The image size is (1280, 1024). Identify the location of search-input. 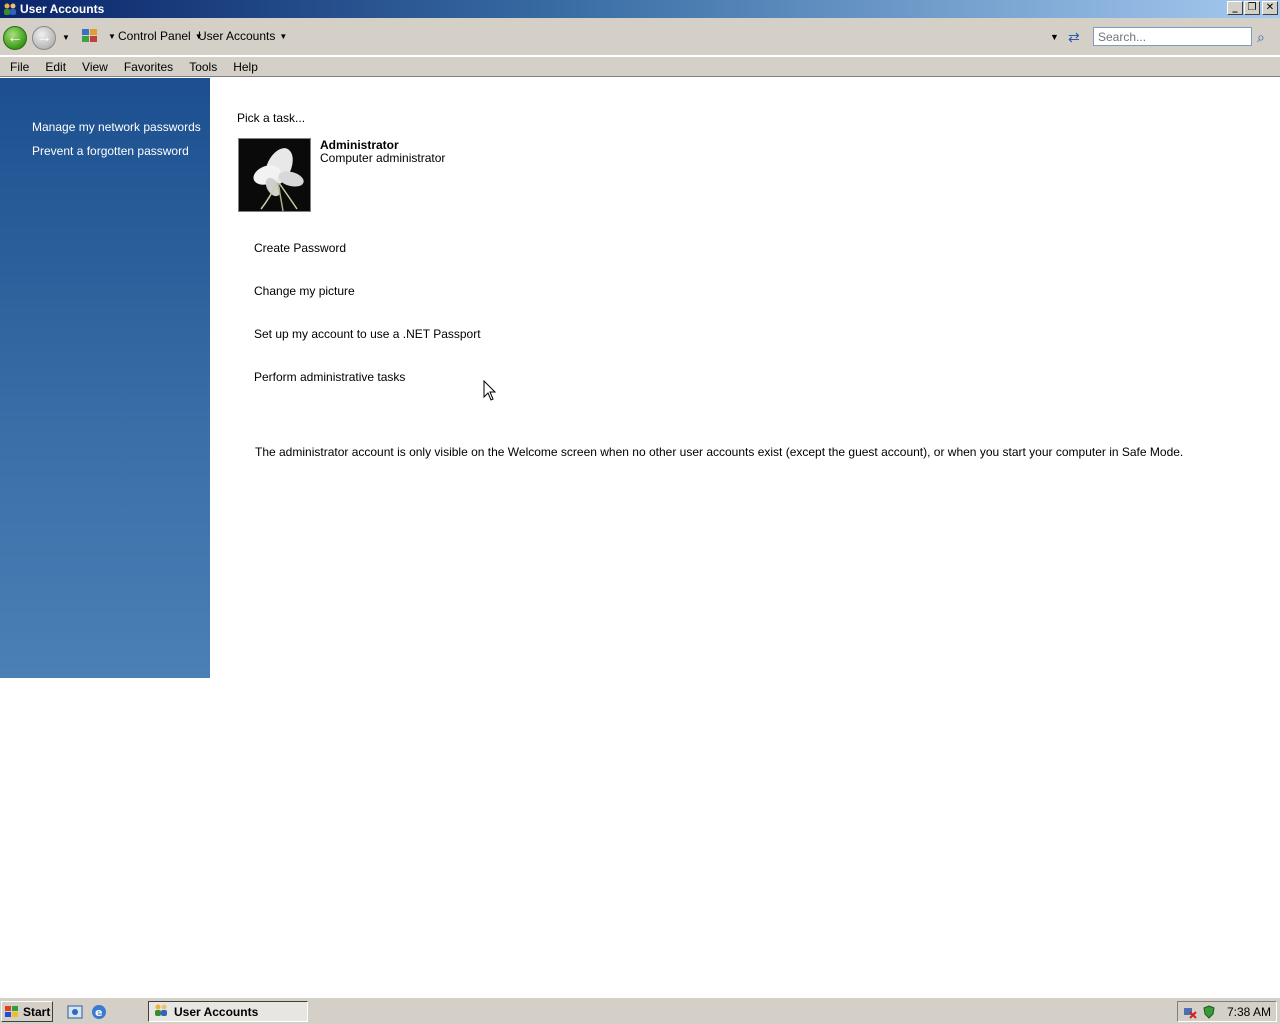
(1172, 36).